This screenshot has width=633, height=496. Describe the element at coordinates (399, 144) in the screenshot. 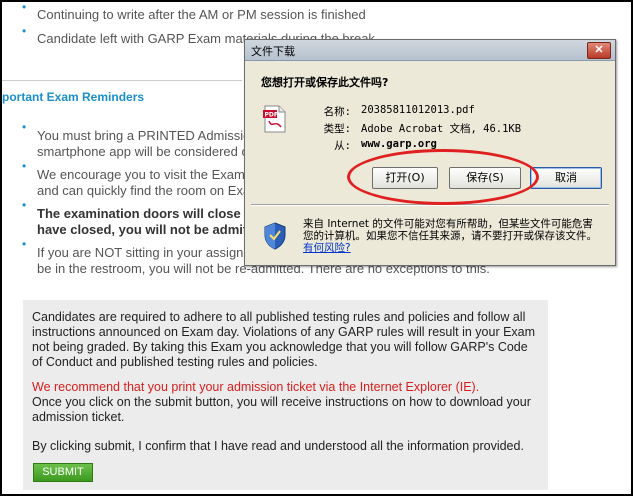

I see `file-source-value: www.garp.org` at that location.